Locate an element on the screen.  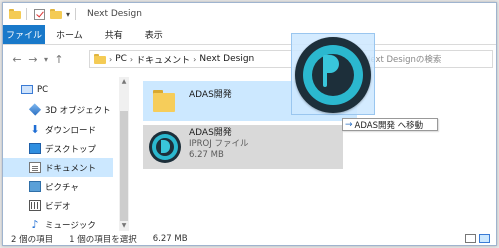
customize-toolbar-icon: ▾ is located at coordinates (68, 14).